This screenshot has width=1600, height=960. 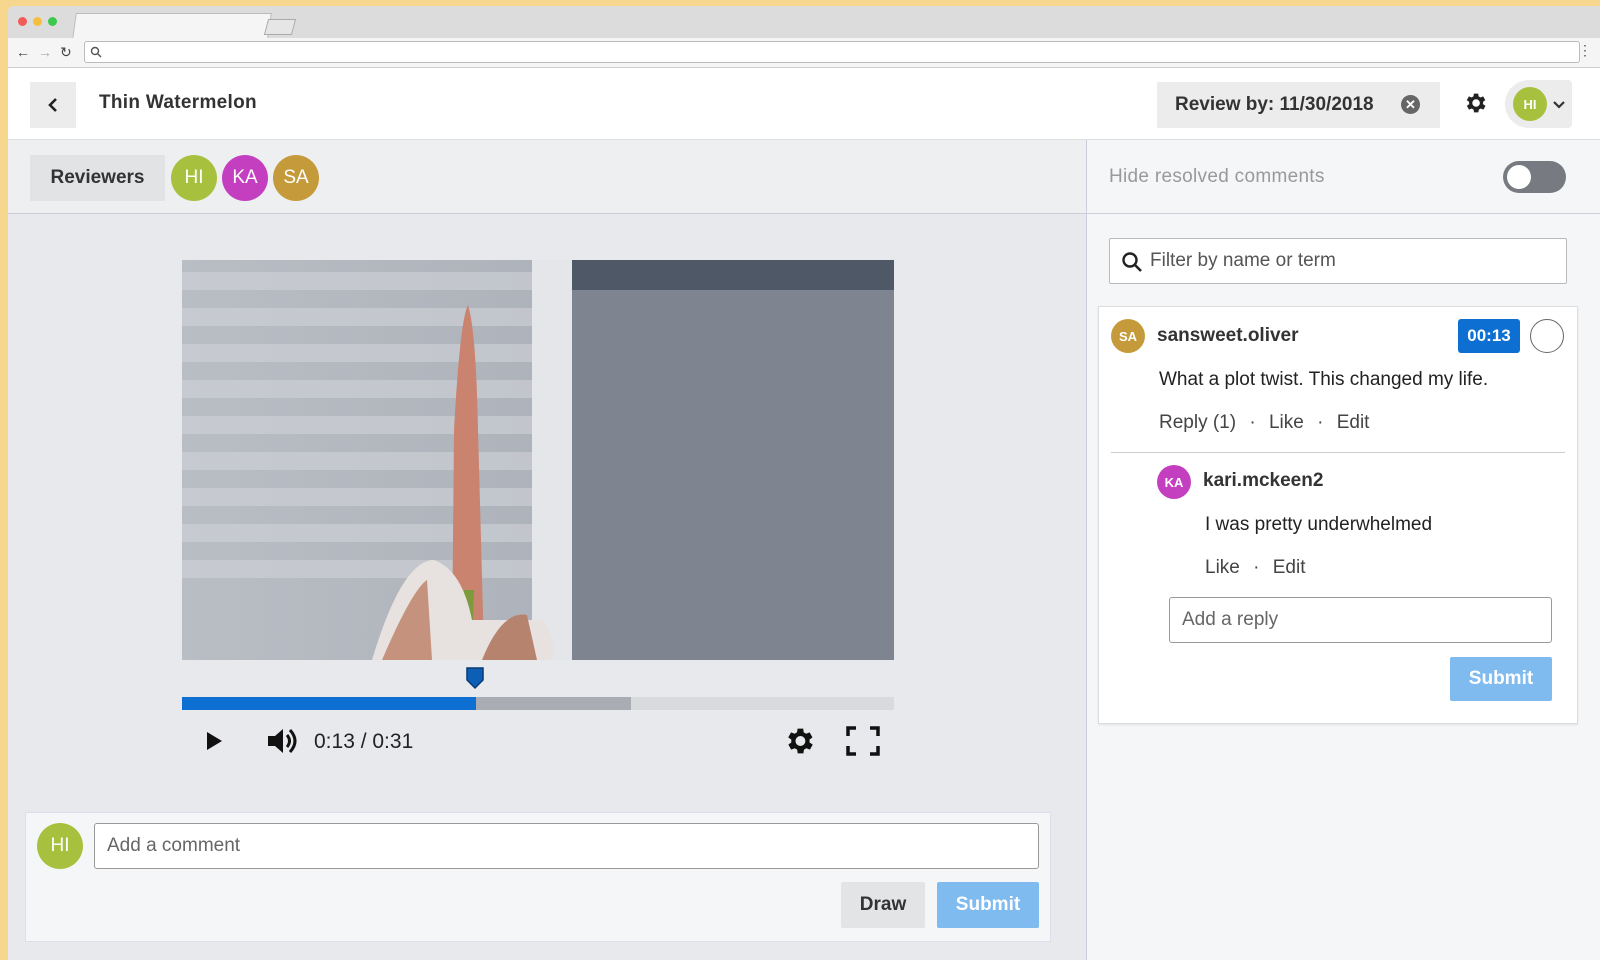 What do you see at coordinates (23, 52) in the screenshot?
I see `browser-back-icon: ←` at bounding box center [23, 52].